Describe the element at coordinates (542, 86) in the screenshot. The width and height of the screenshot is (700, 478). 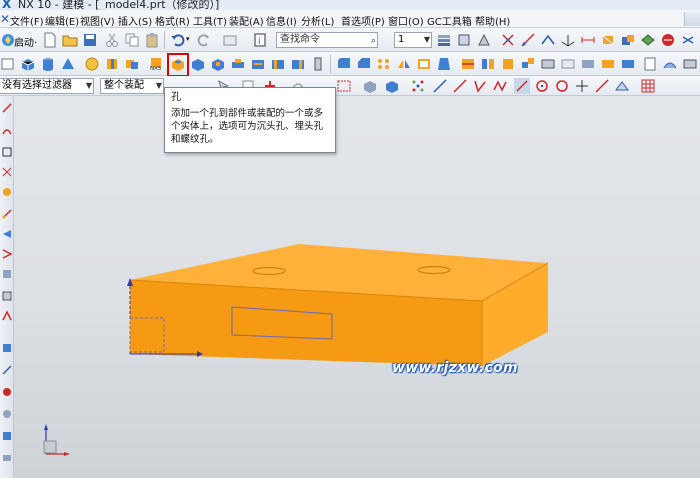
I see `arc-center-icon` at that location.